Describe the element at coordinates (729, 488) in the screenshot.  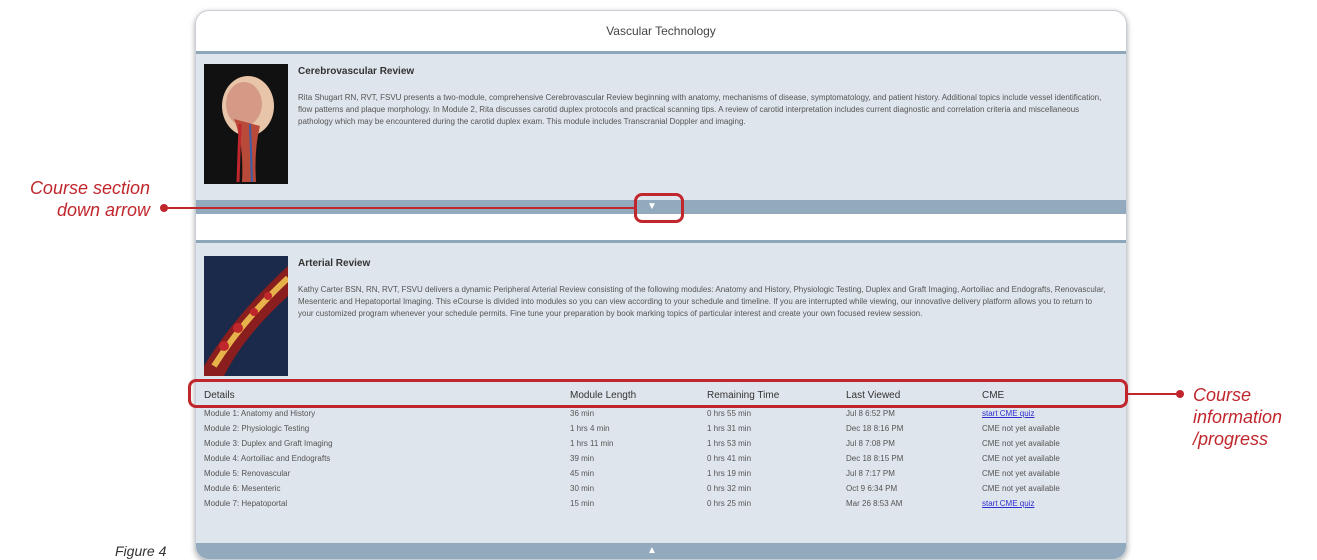
I see `remaining-time: 0 hrs 32 min` at that location.